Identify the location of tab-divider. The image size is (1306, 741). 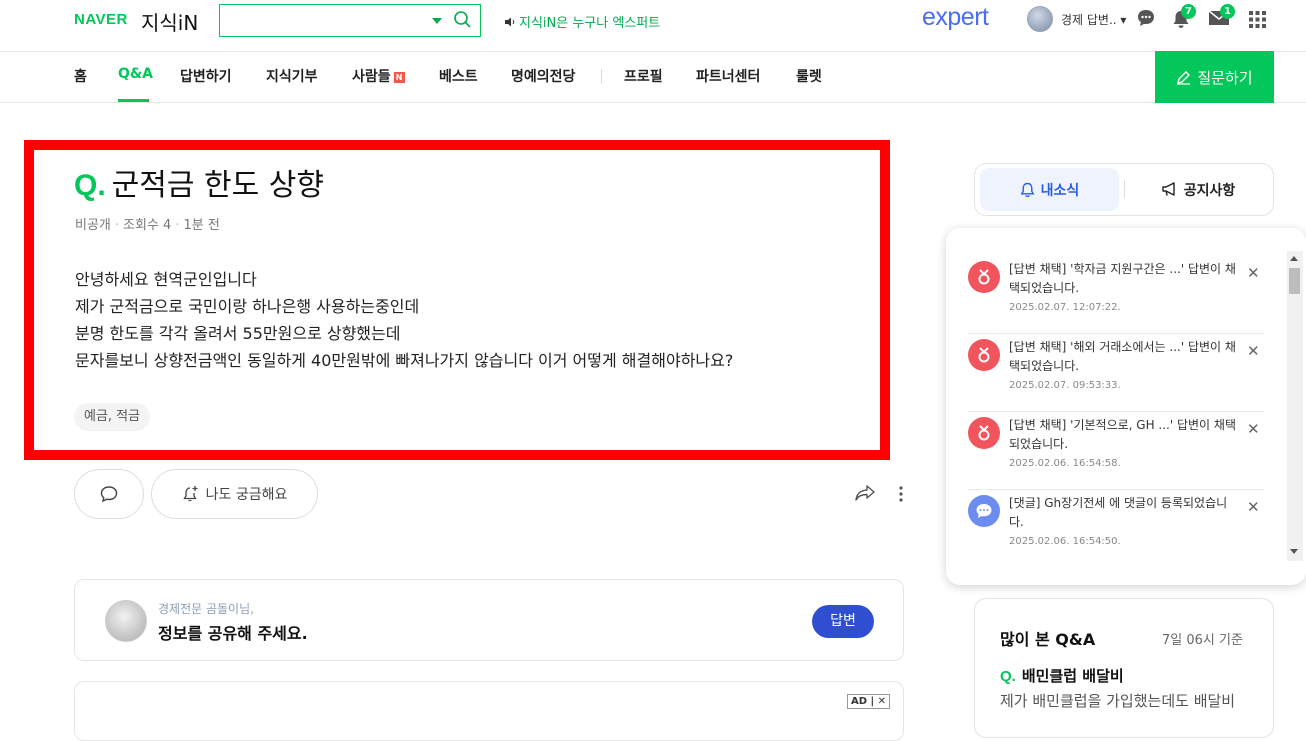
(1124, 189).